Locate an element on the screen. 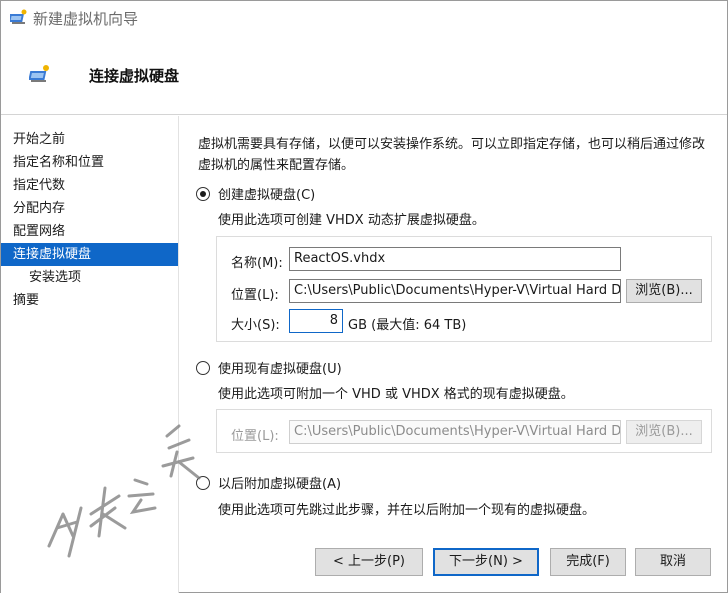  attach-later-label: 以后附加虚拟硬盘(A) is located at coordinates (279, 482).